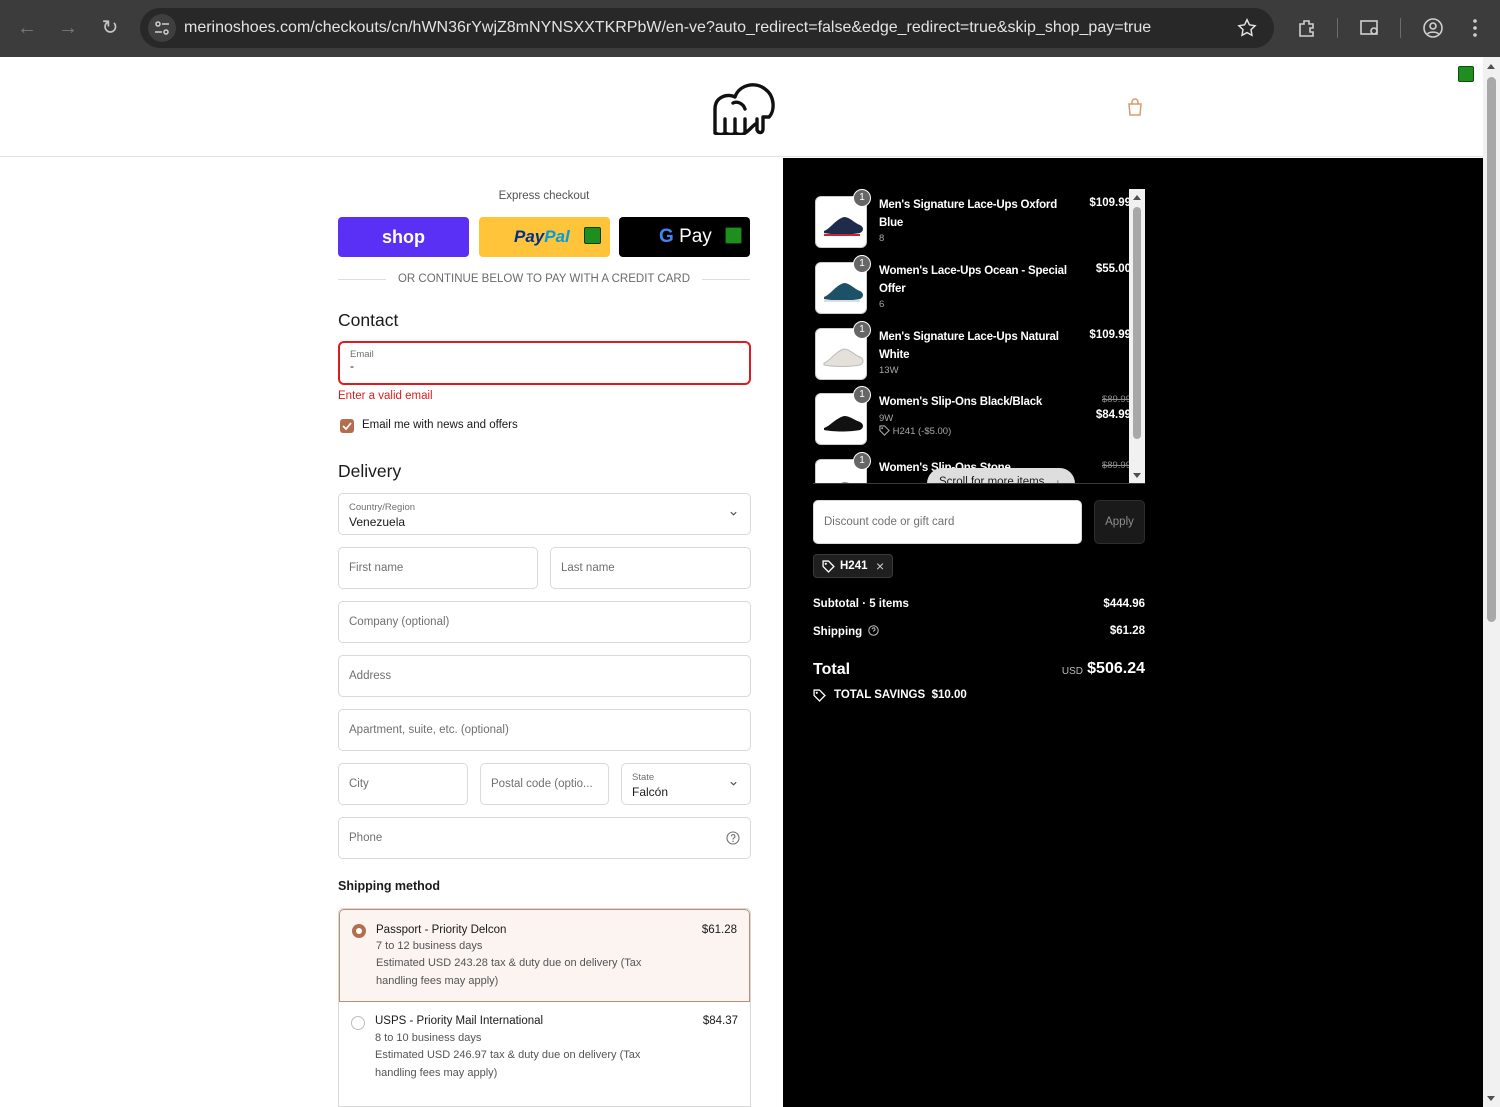 Image resolution: width=1500 pixels, height=1107 pixels. What do you see at coordinates (544, 730) in the screenshot?
I see `apartment-field: Apartment, suite, etc. (optional)` at bounding box center [544, 730].